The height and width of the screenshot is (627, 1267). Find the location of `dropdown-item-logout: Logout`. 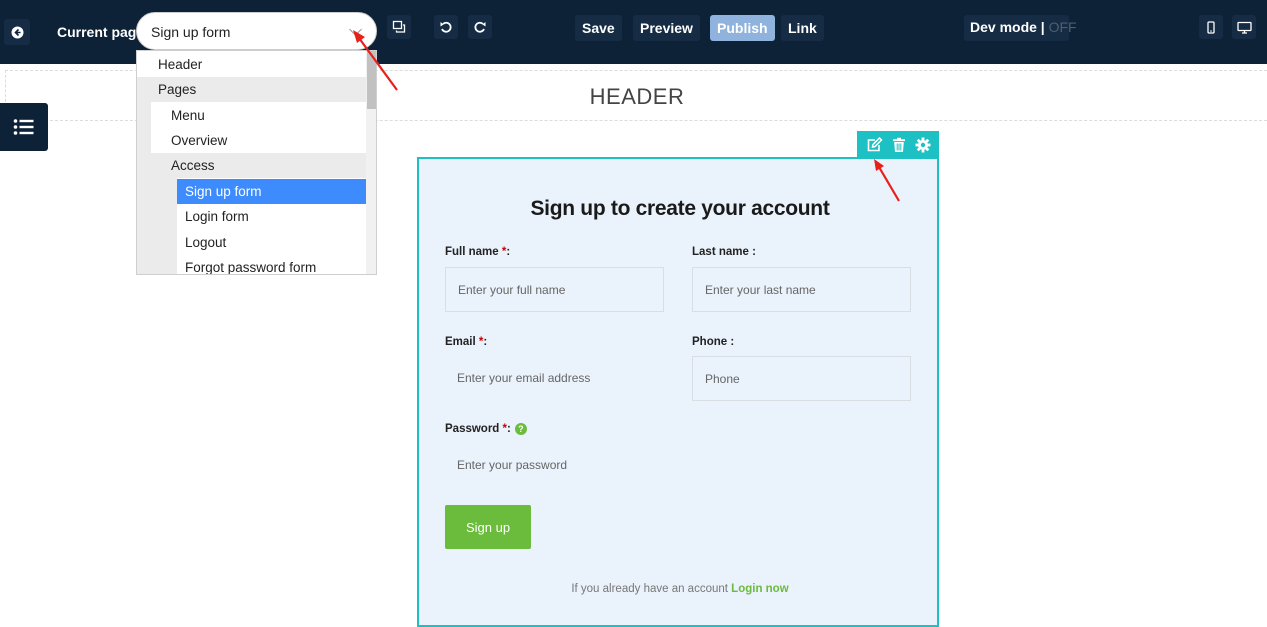

dropdown-item-logout: Logout is located at coordinates (271, 242).